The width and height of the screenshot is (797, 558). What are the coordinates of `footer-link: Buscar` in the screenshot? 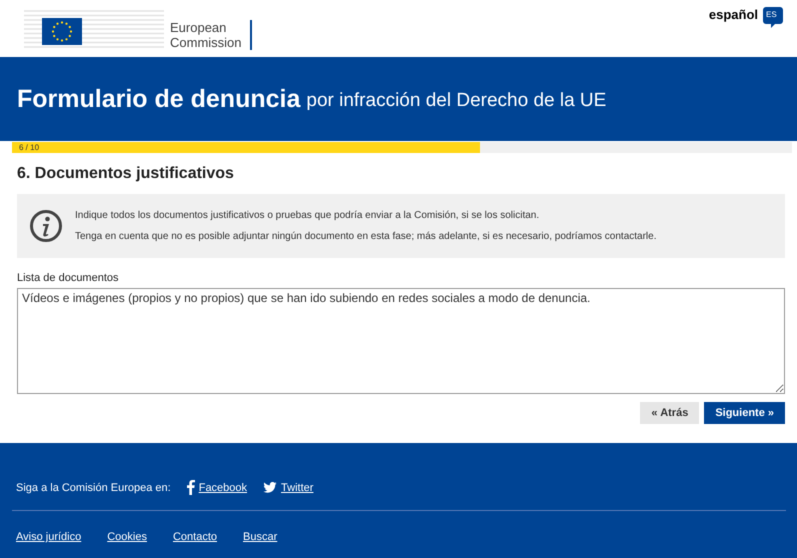 It's located at (260, 537).